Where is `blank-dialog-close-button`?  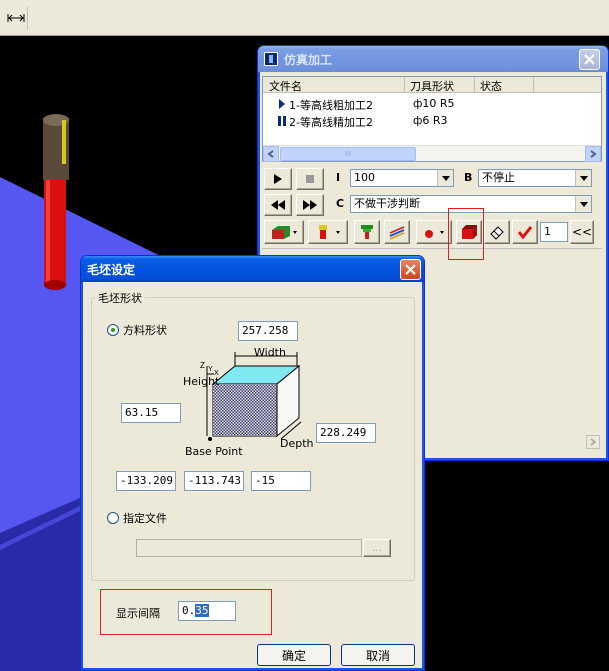 blank-dialog-close-button is located at coordinates (410, 269).